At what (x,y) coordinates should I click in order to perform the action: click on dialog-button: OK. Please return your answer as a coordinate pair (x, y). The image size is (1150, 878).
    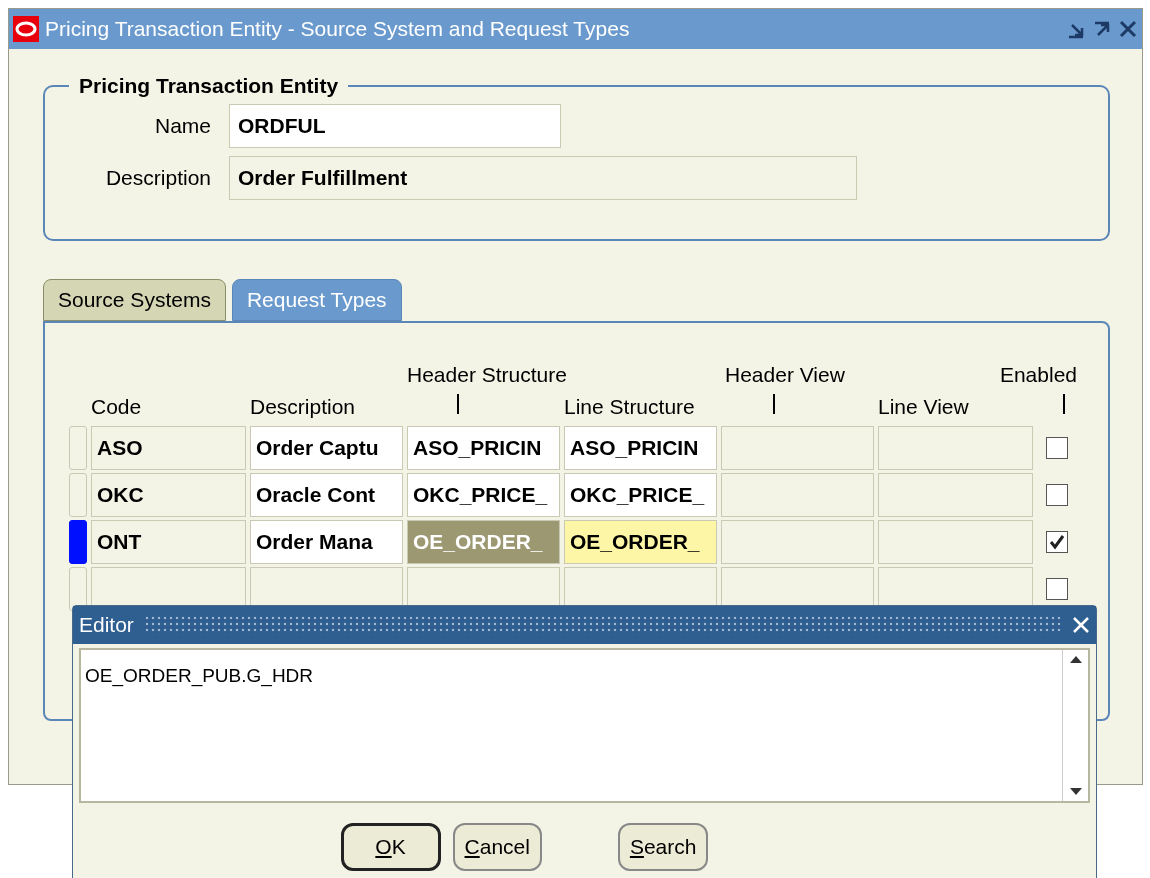
    Looking at the image, I should click on (390, 847).